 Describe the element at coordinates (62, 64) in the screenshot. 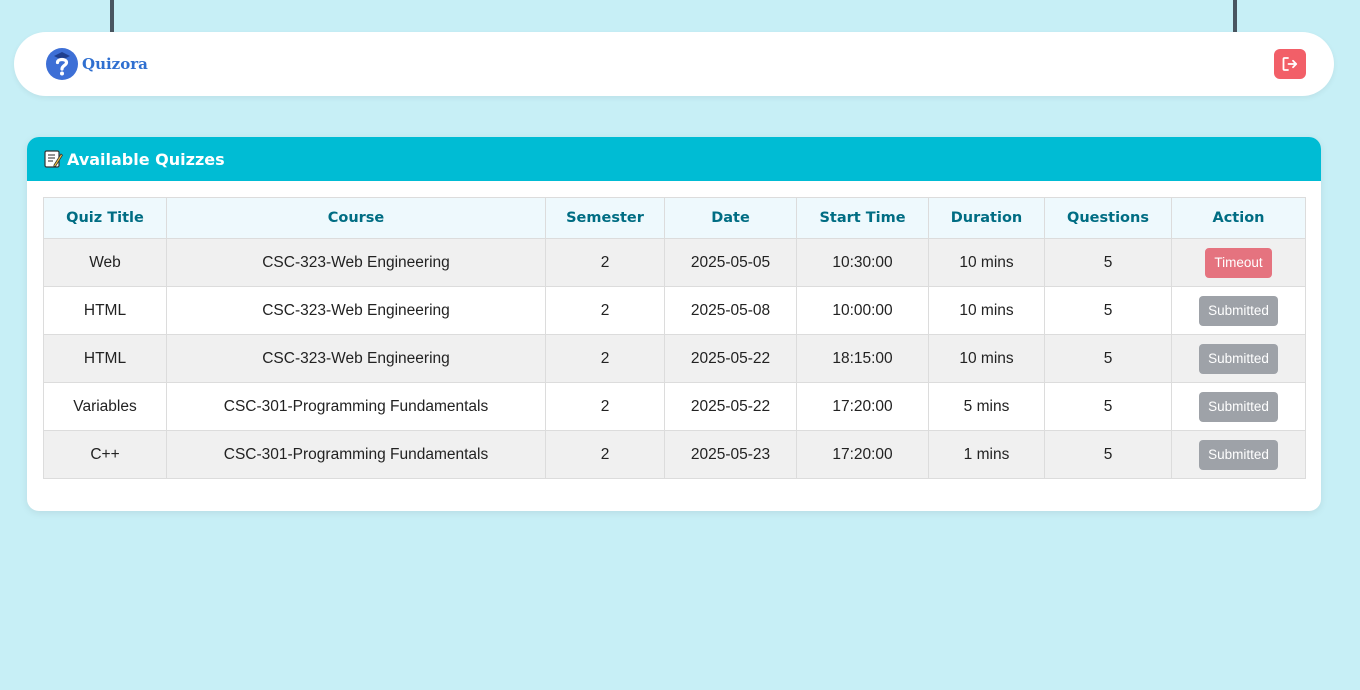

I see `quizora-logo-icon` at that location.